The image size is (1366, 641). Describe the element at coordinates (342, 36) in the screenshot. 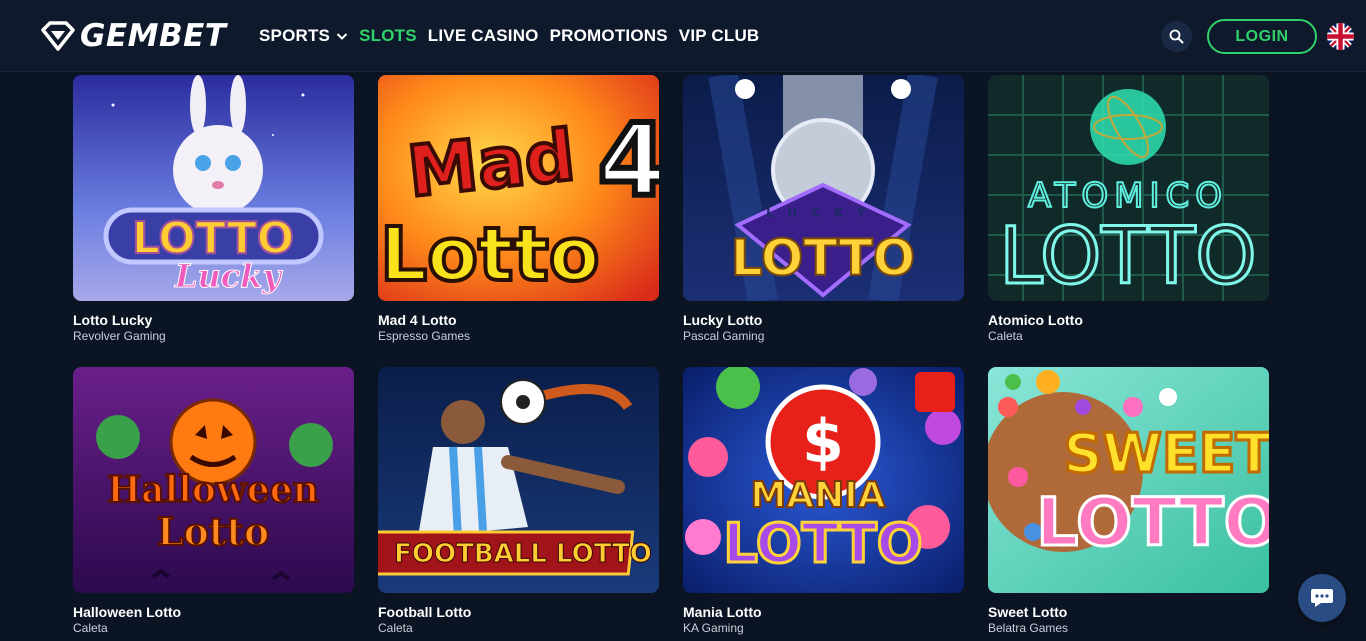

I see `chevron-down-icon` at that location.